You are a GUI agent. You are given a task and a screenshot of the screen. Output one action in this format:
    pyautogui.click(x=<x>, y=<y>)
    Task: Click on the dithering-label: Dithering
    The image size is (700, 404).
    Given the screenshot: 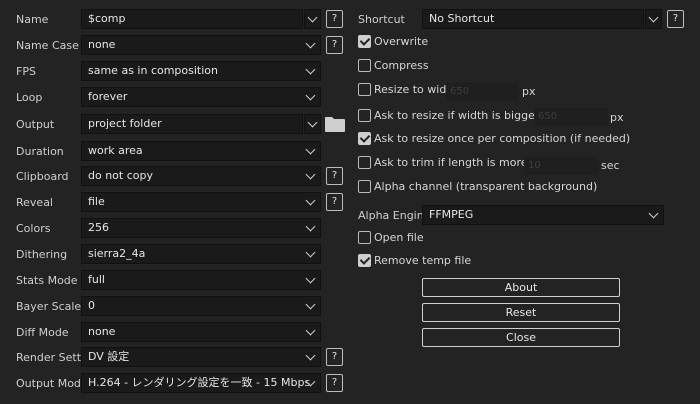 What is the action you would take?
    pyautogui.click(x=42, y=254)
    